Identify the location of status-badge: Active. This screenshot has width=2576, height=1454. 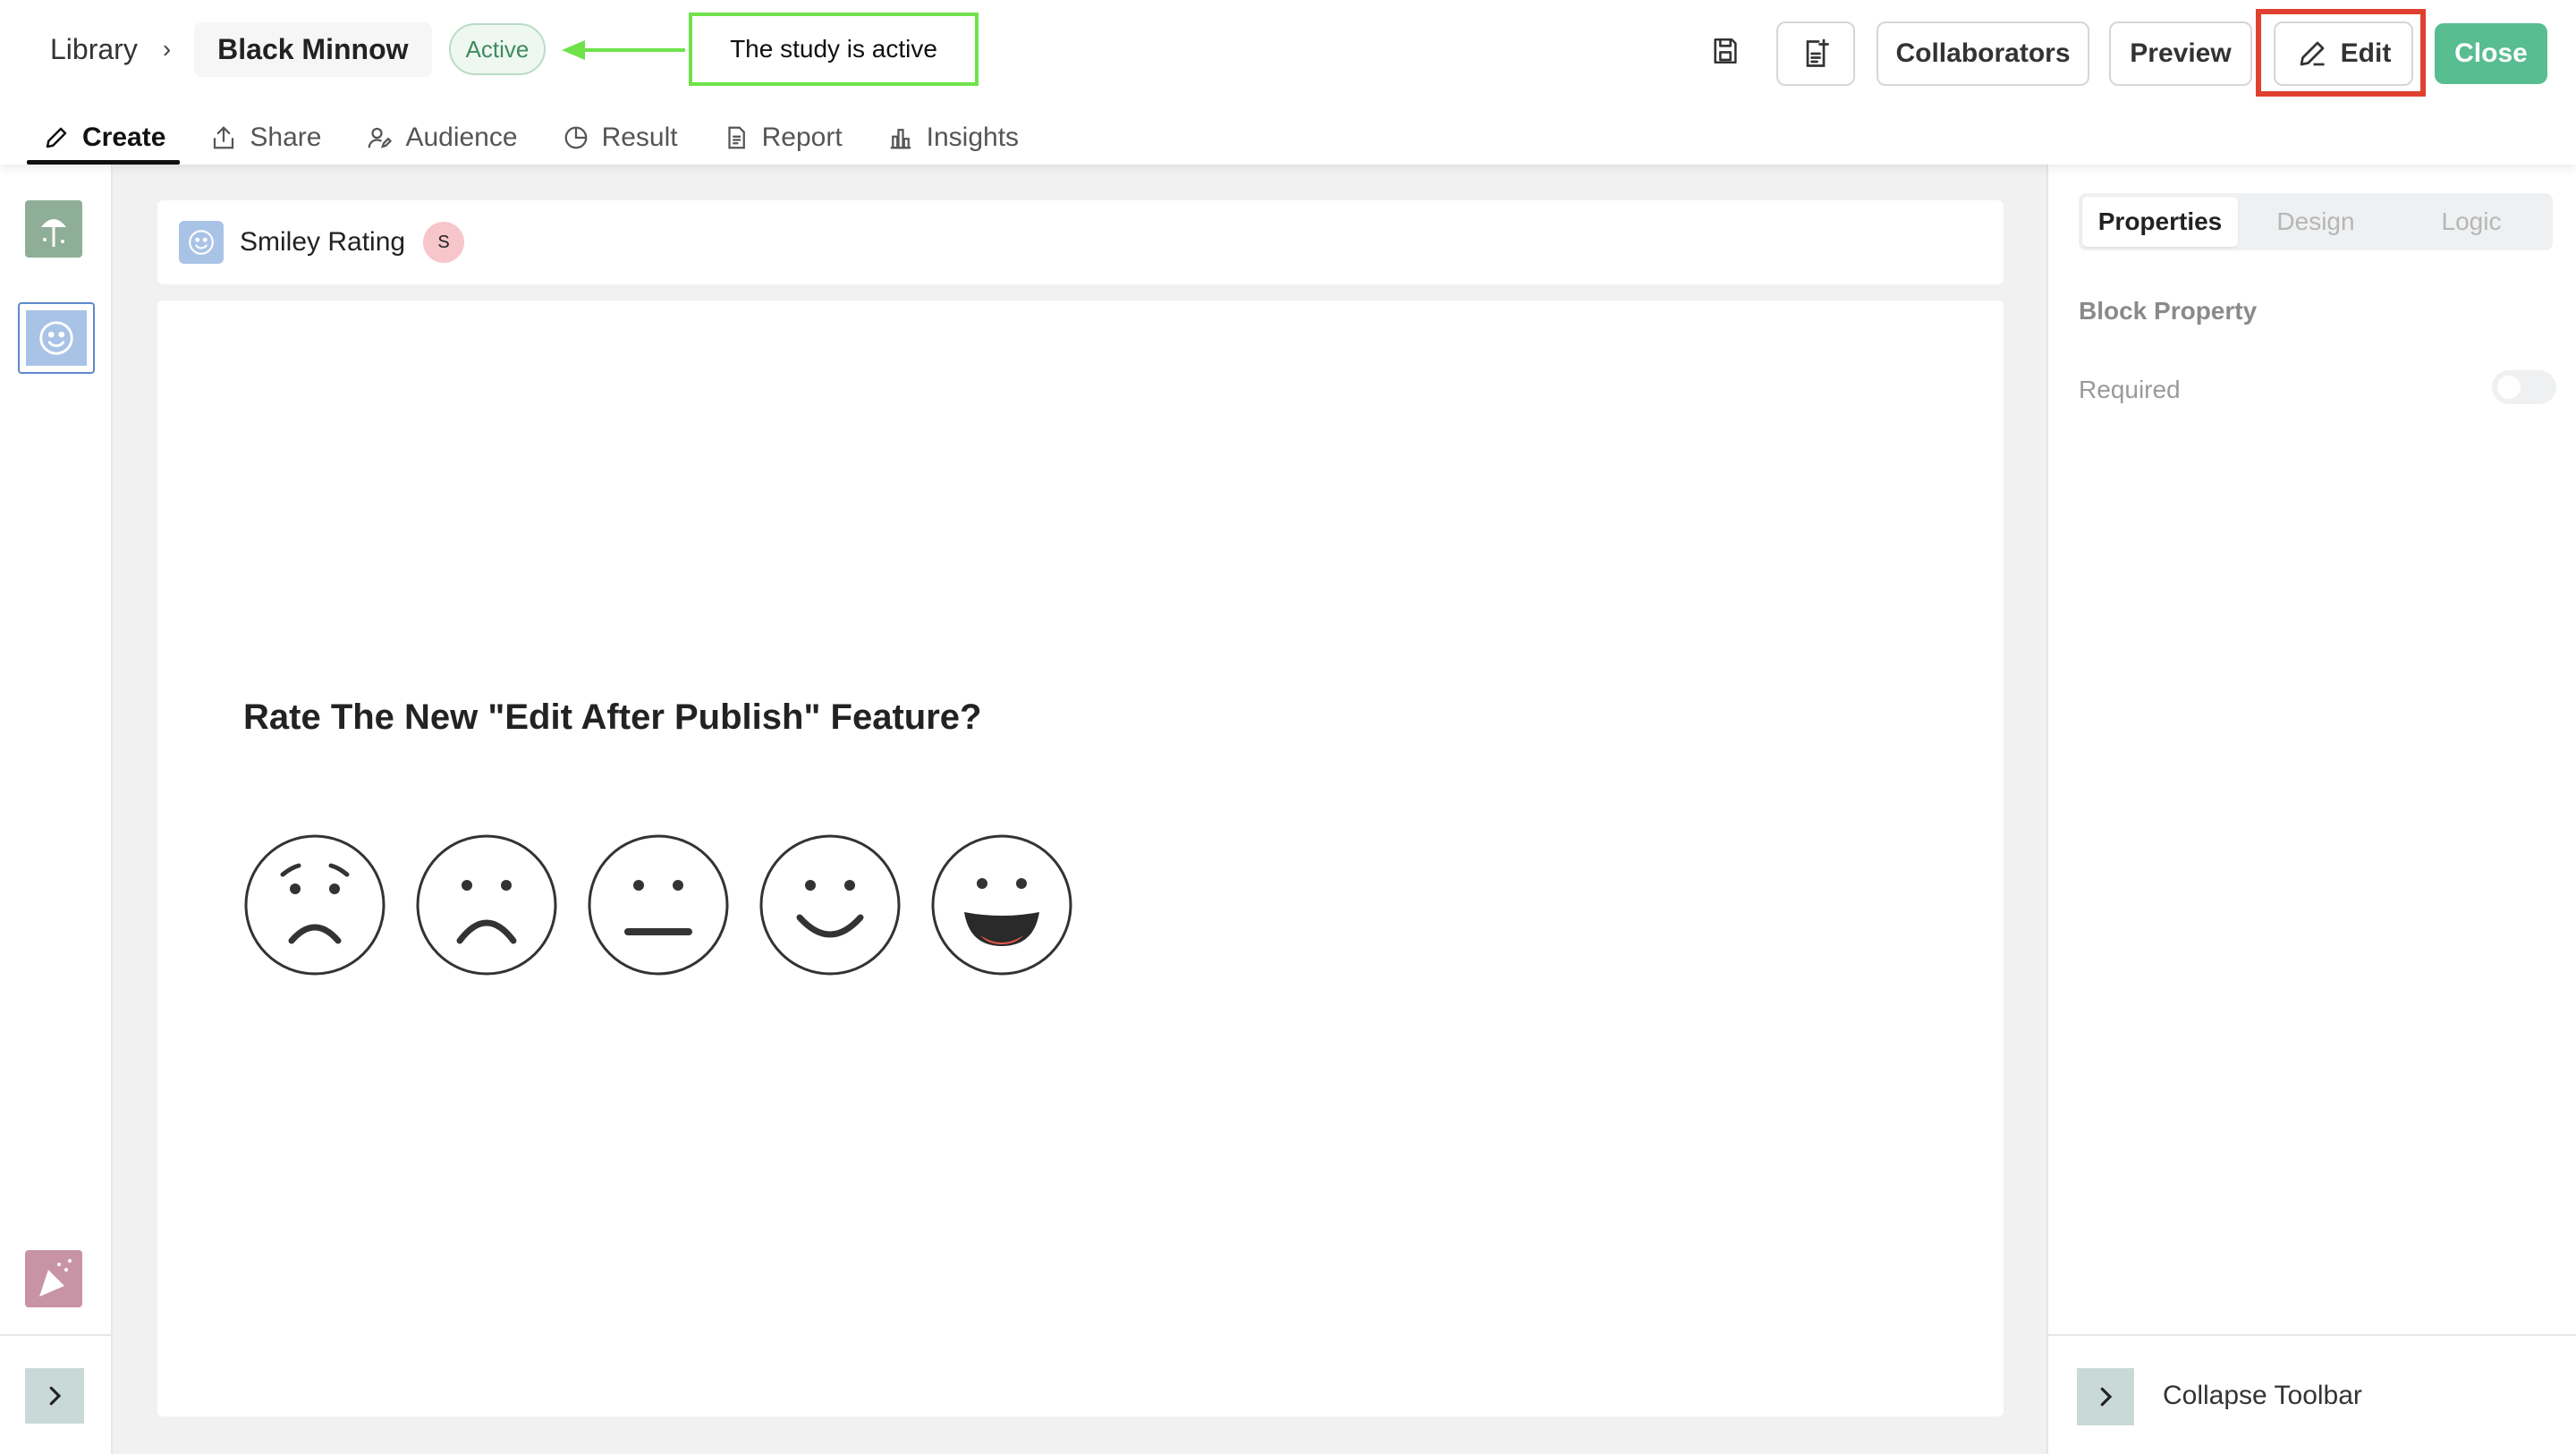
(497, 49).